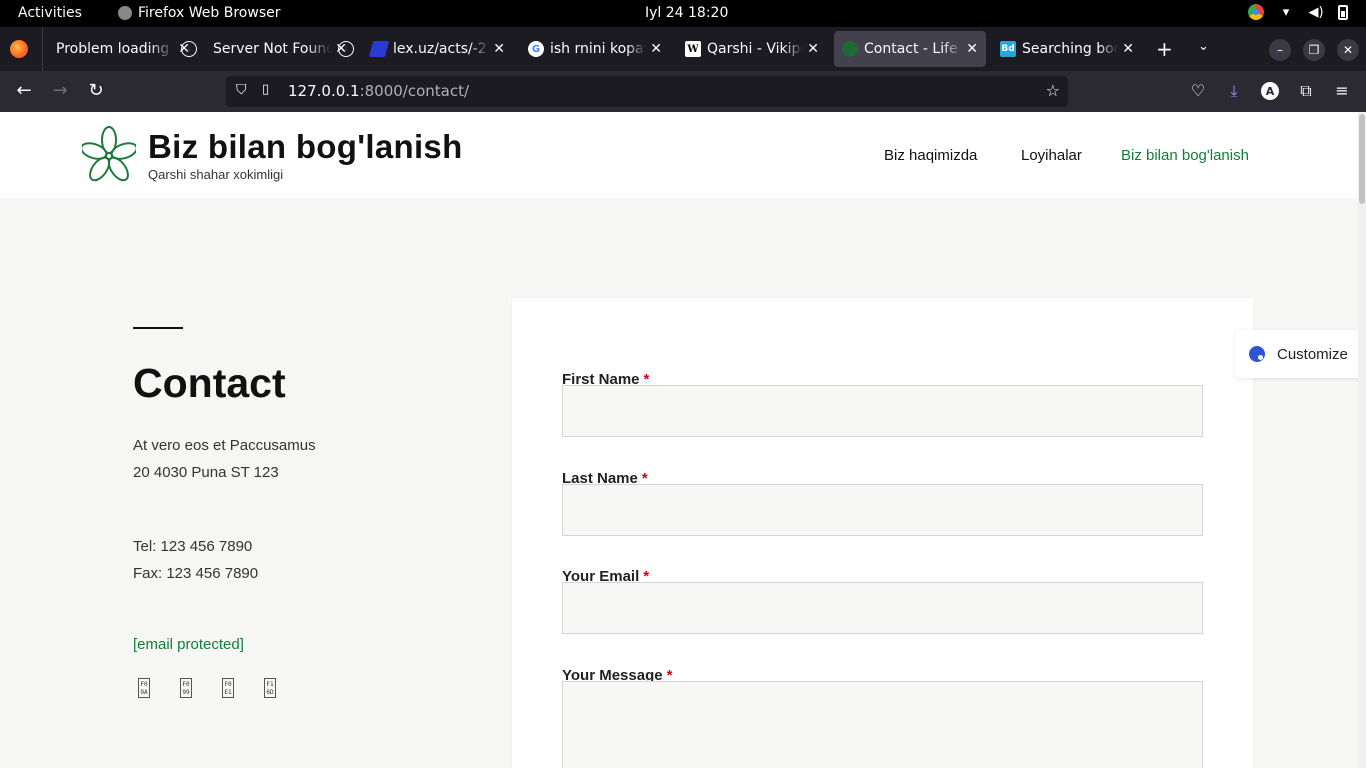 The height and width of the screenshot is (768, 1366). Describe the element at coordinates (42, 49) in the screenshot. I see `tab-separator` at that location.